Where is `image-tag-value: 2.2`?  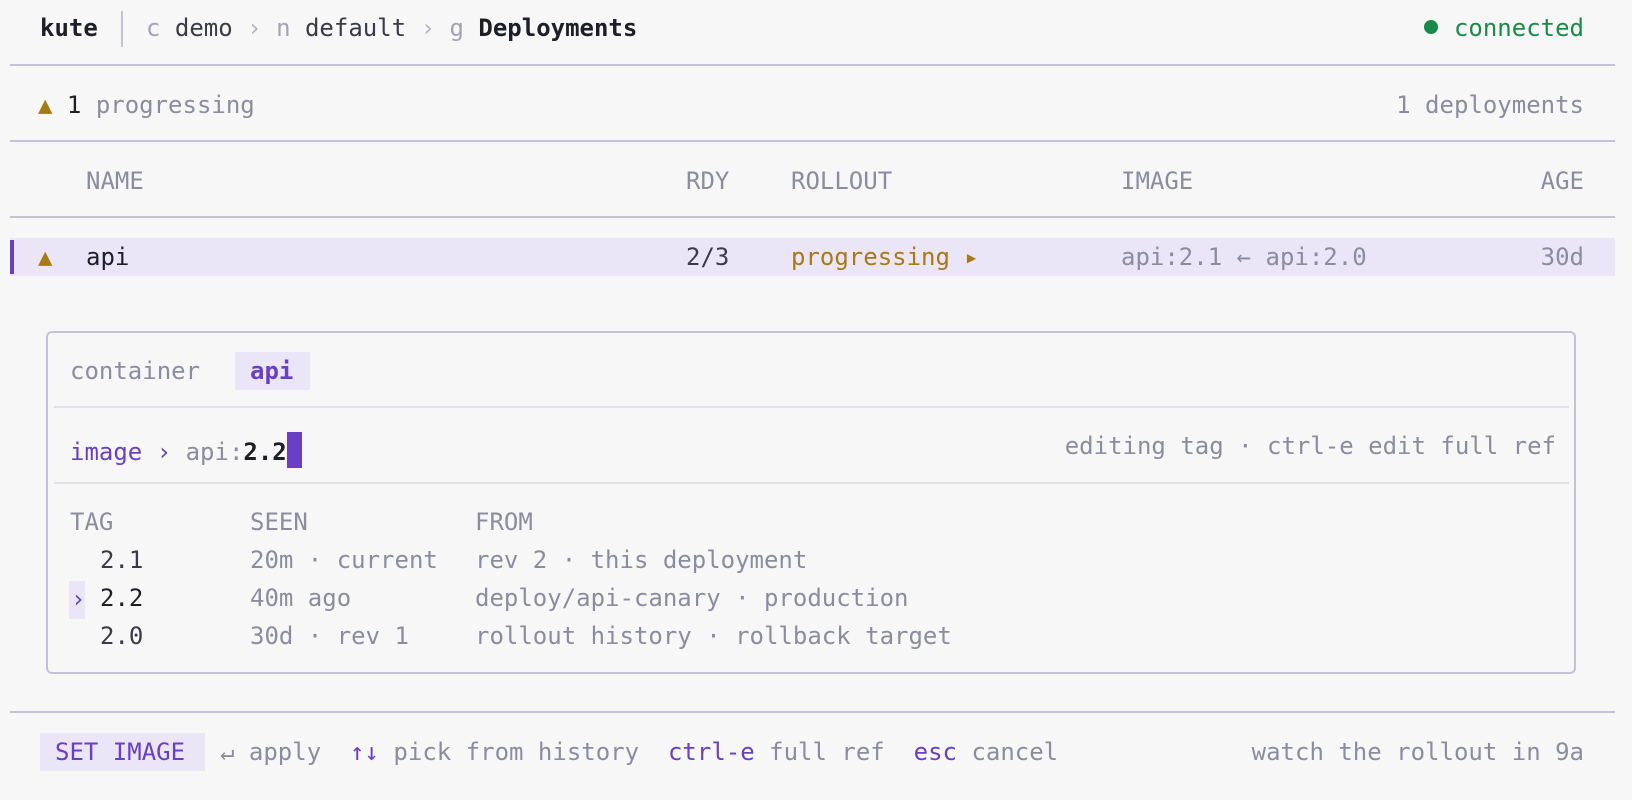
image-tag-value: 2.2 is located at coordinates (264, 452).